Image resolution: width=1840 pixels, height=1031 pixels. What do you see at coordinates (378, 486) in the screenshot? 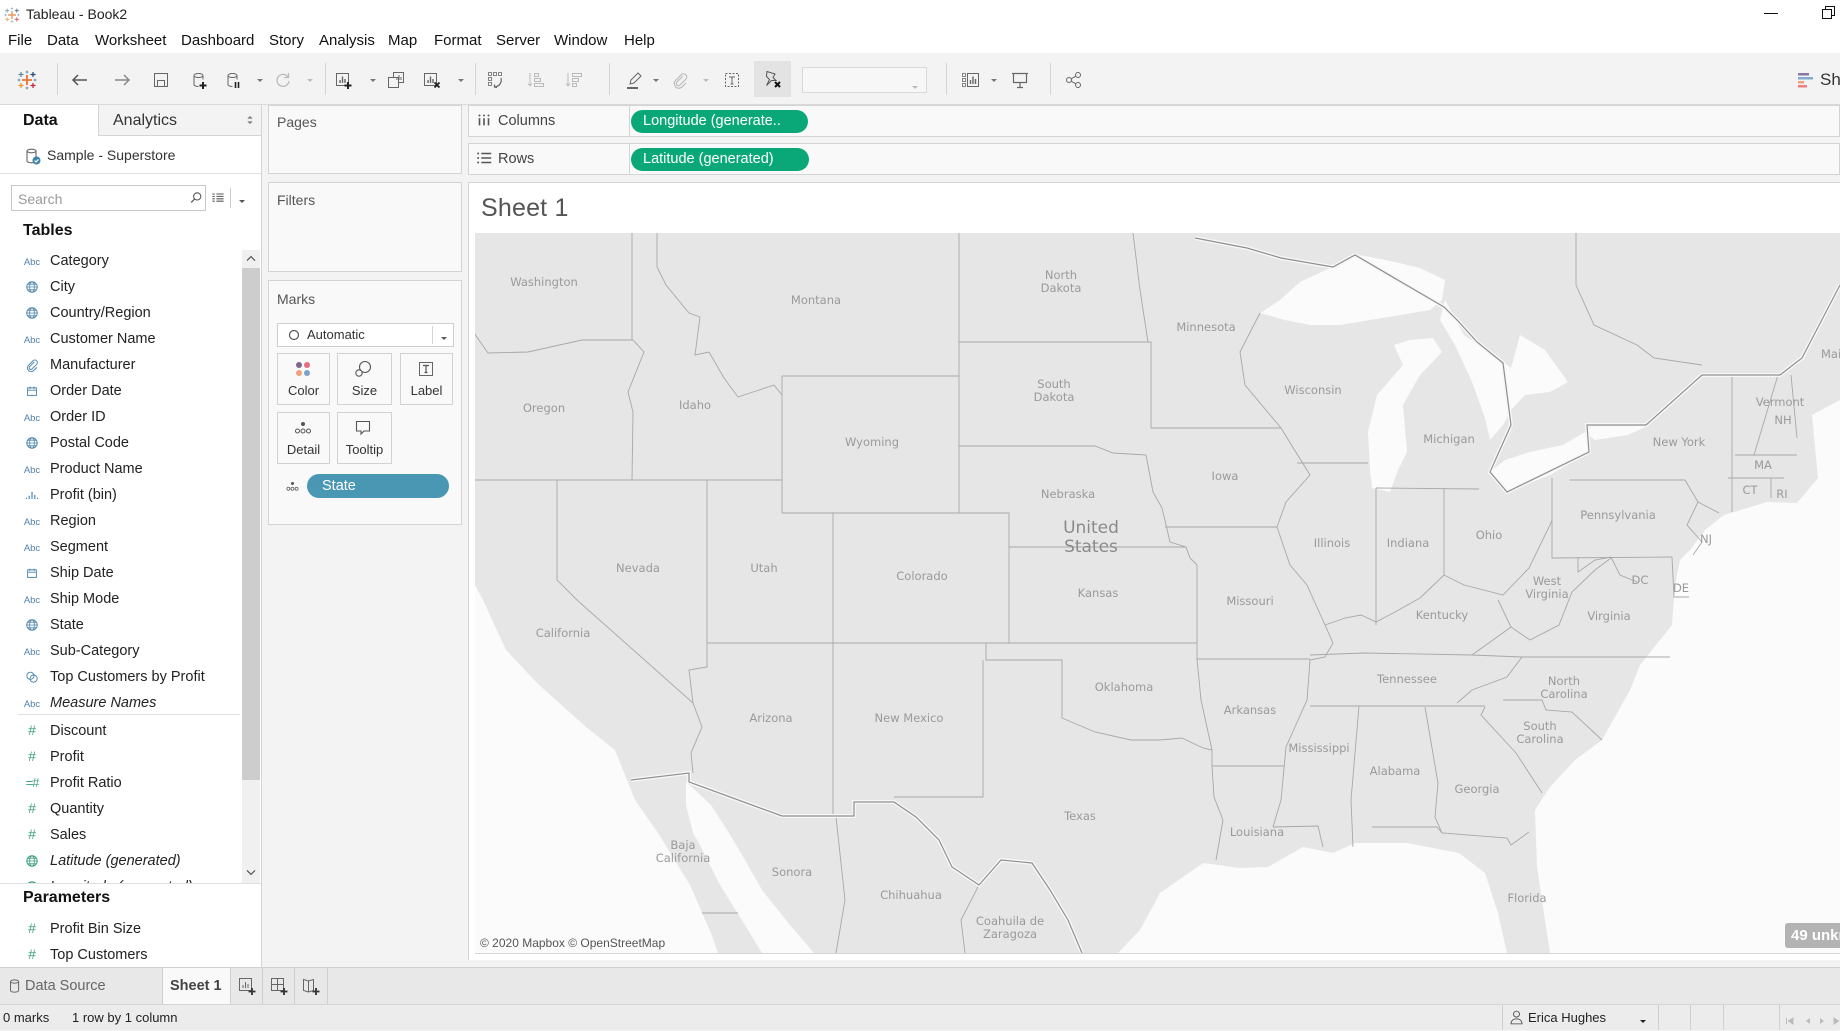
I see `state-detail-pill: State` at bounding box center [378, 486].